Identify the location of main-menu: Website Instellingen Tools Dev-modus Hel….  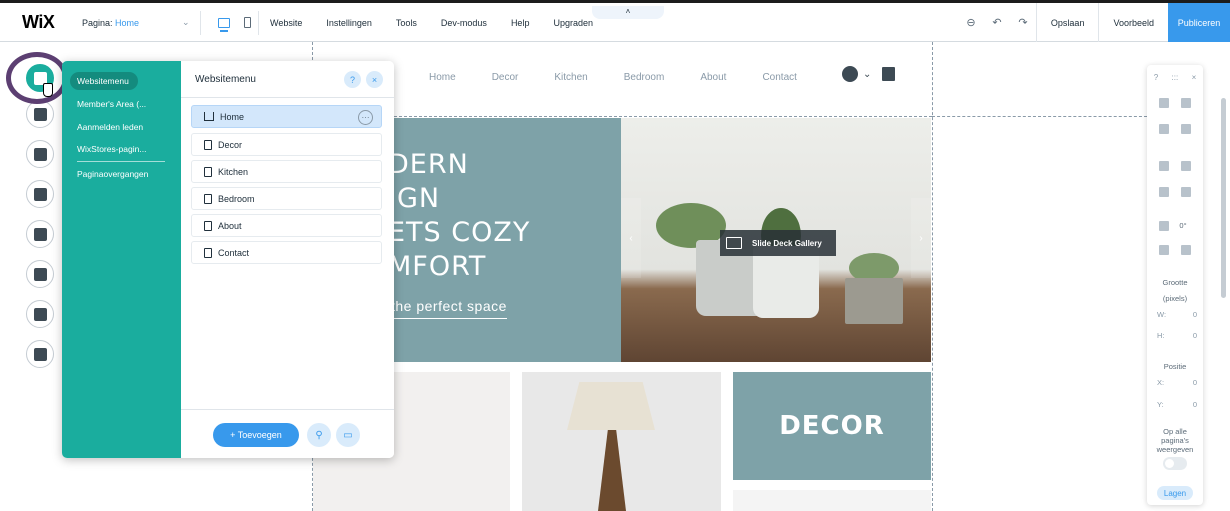
(431, 22).